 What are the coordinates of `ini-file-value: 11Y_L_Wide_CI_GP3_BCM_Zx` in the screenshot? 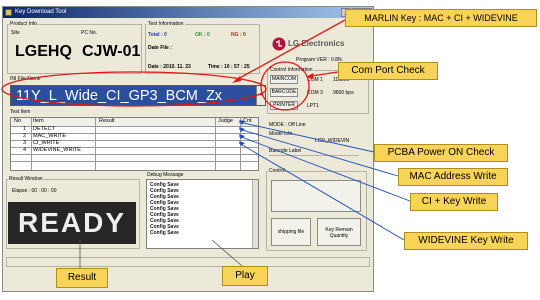 It's located at (119, 96).